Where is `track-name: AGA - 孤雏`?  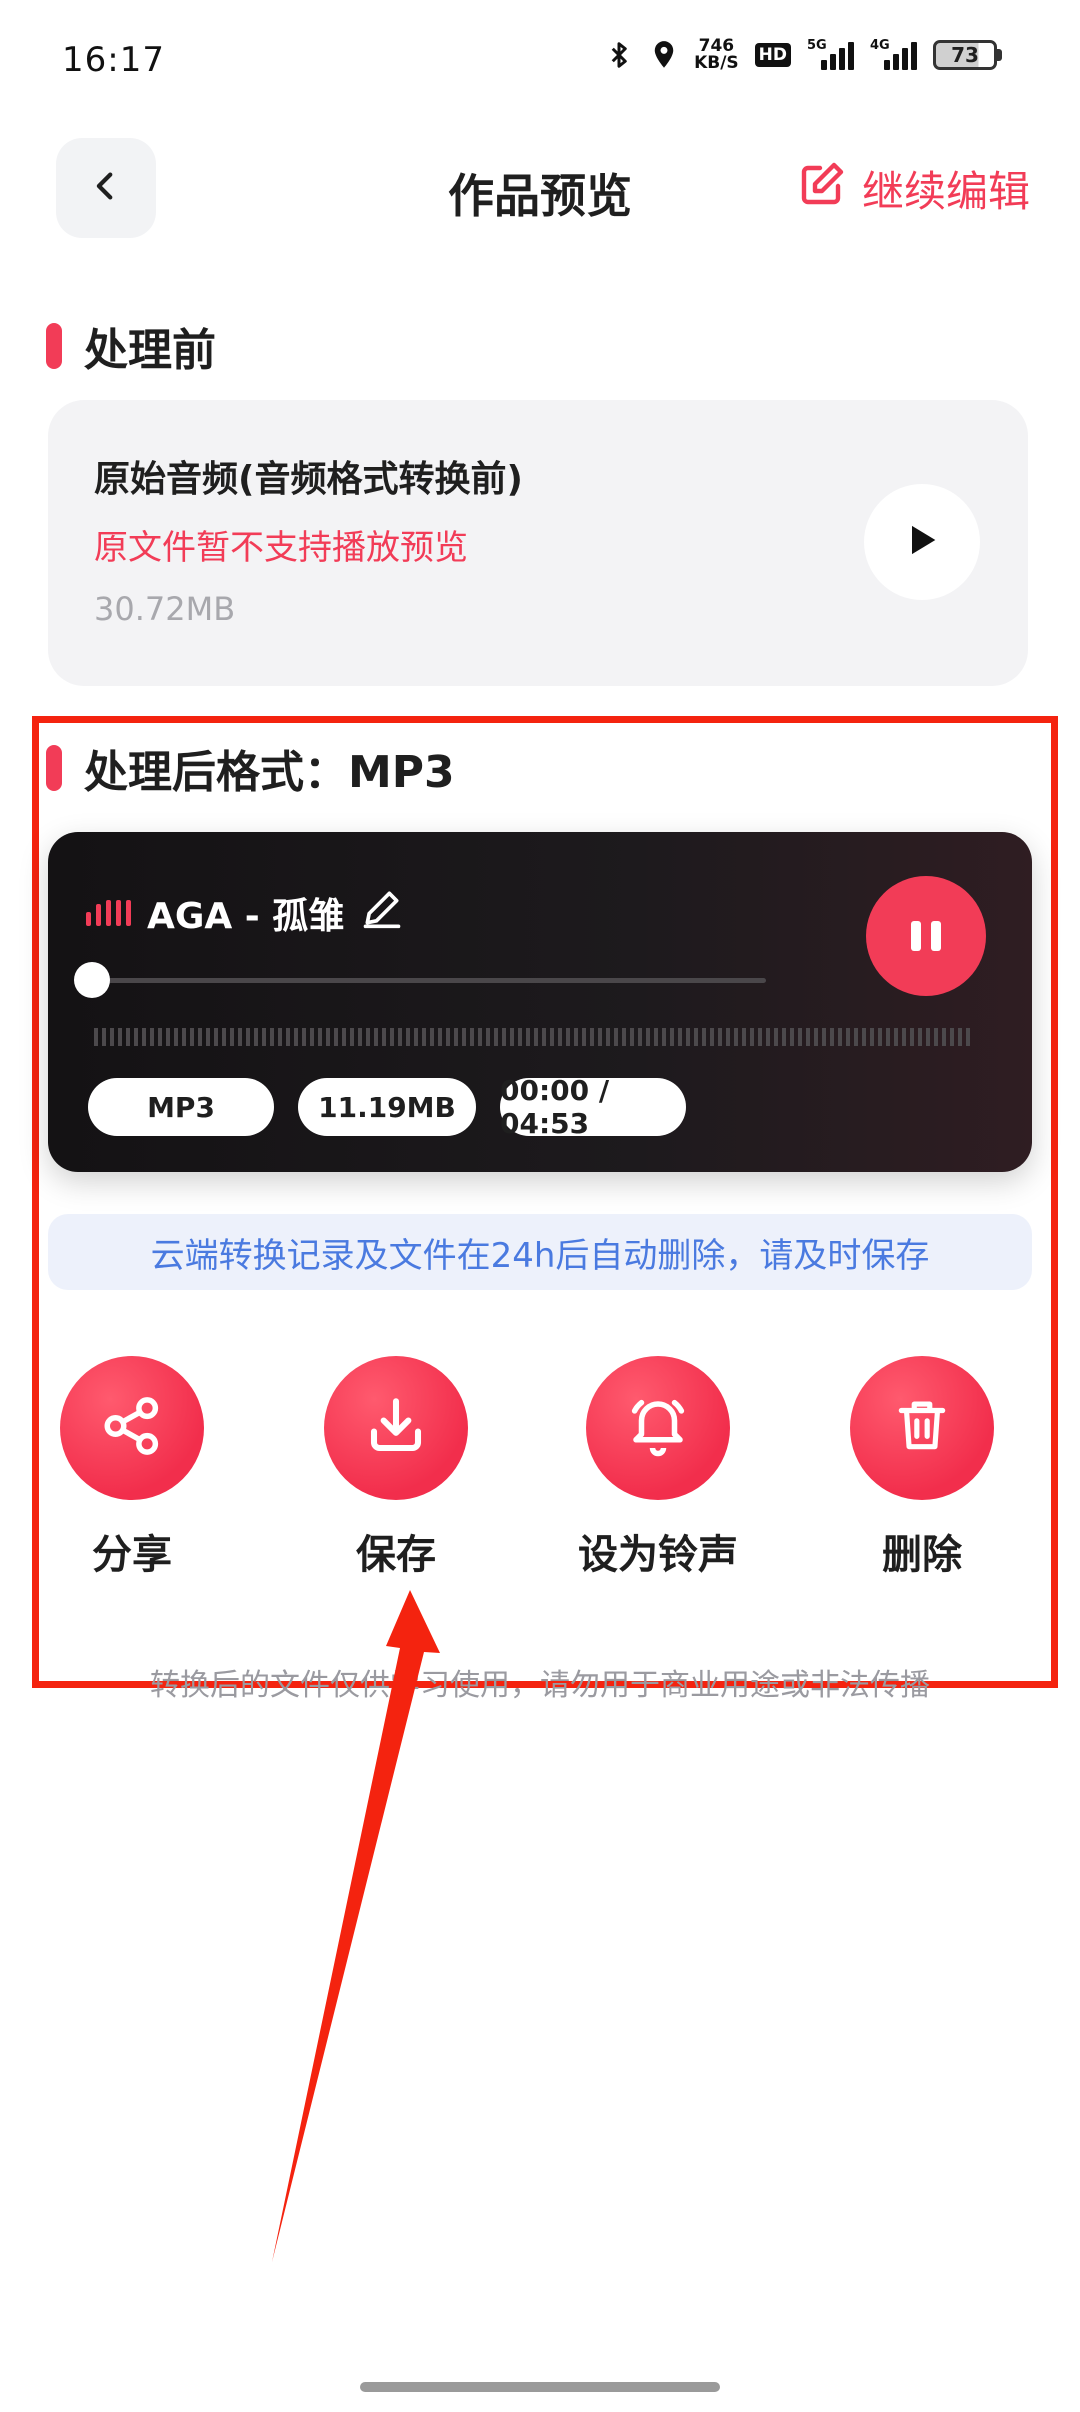
track-name: AGA - 孤雏 is located at coordinates (246, 916).